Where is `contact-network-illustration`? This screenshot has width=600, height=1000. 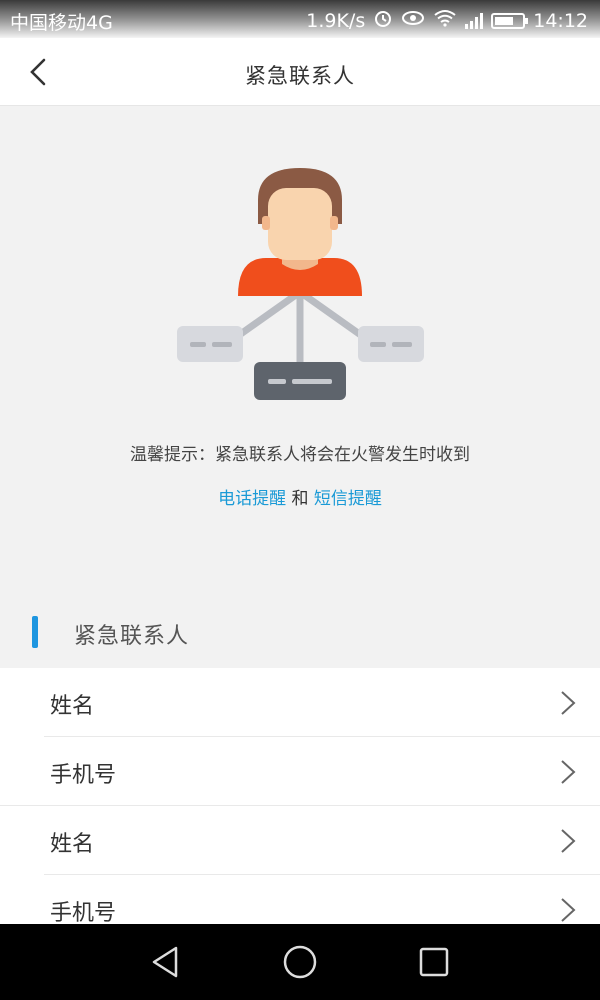 contact-network-illustration is located at coordinates (300, 285).